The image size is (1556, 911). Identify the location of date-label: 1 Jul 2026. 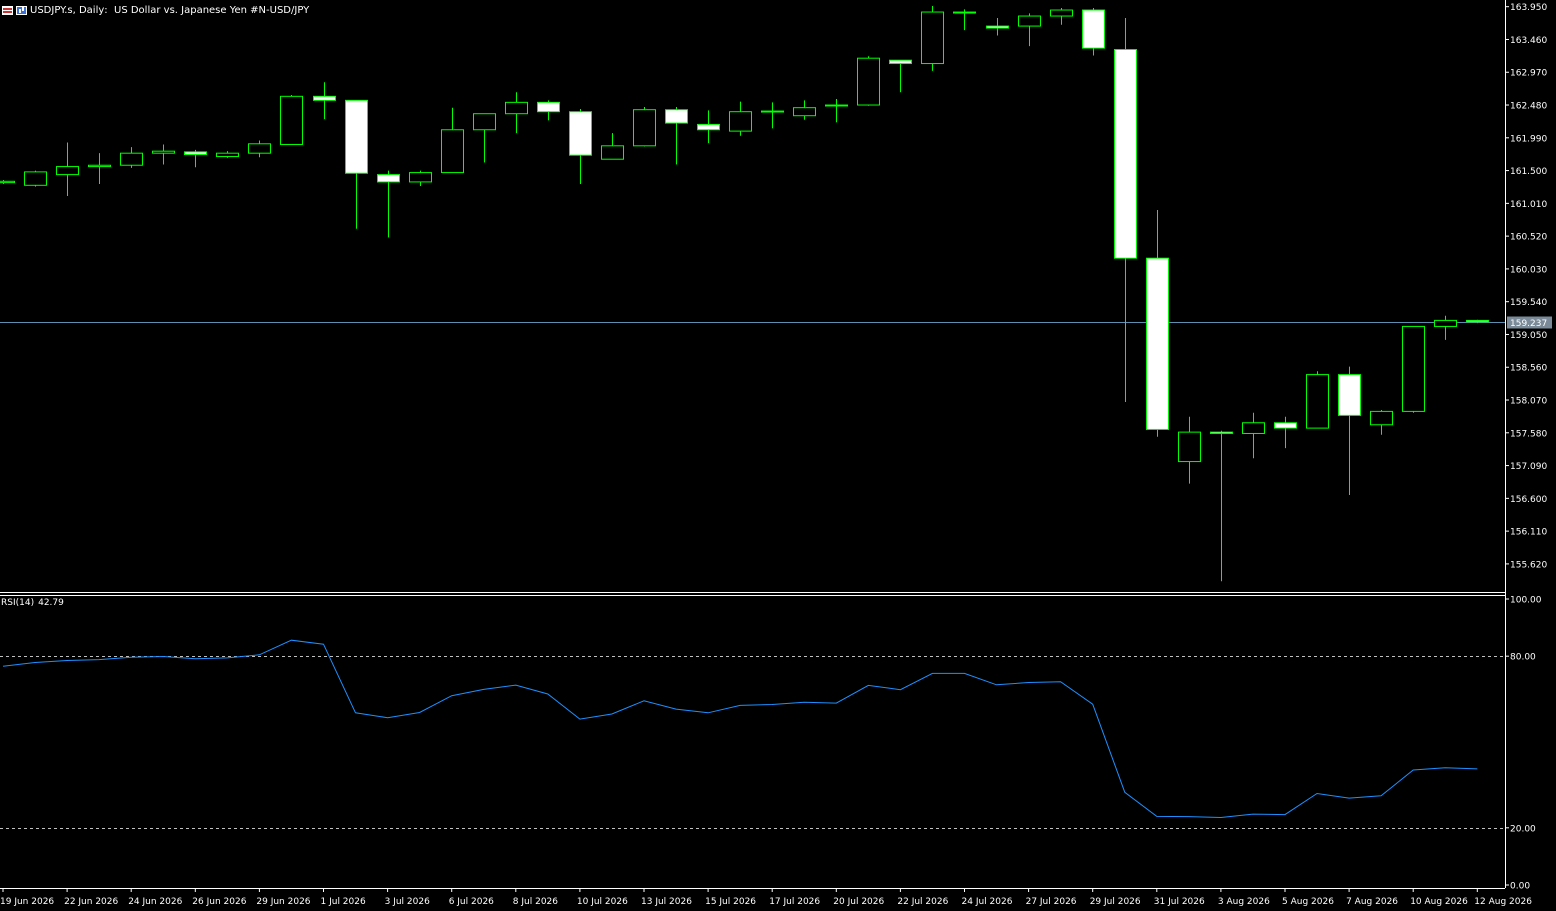
(343, 902).